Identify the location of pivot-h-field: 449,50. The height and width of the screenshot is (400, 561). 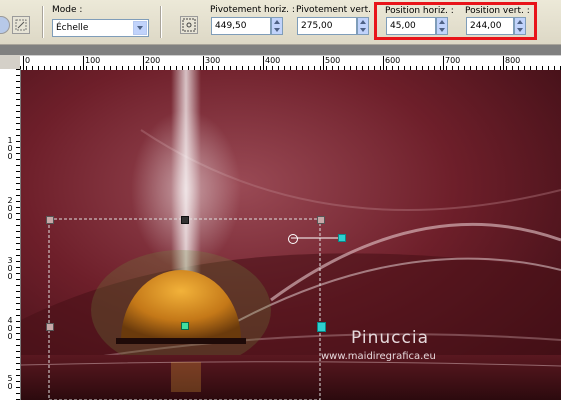
(241, 26).